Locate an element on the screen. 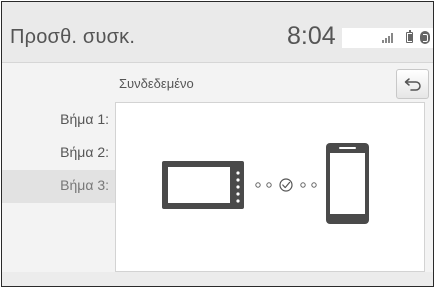 This screenshot has height=288, width=435. step-label: Βήμα 3: is located at coordinates (84, 185).